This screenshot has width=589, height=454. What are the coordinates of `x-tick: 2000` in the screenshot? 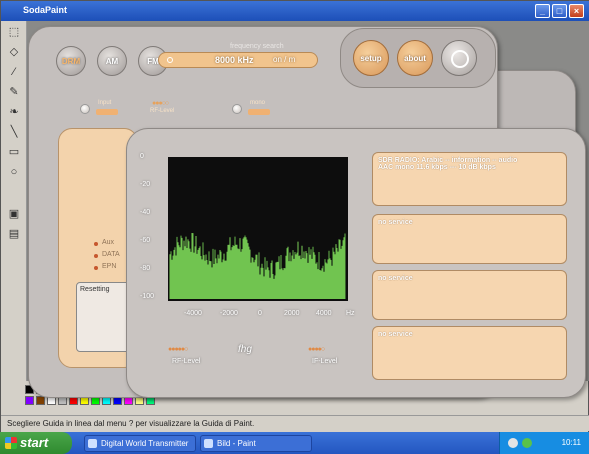 It's located at (292, 313).